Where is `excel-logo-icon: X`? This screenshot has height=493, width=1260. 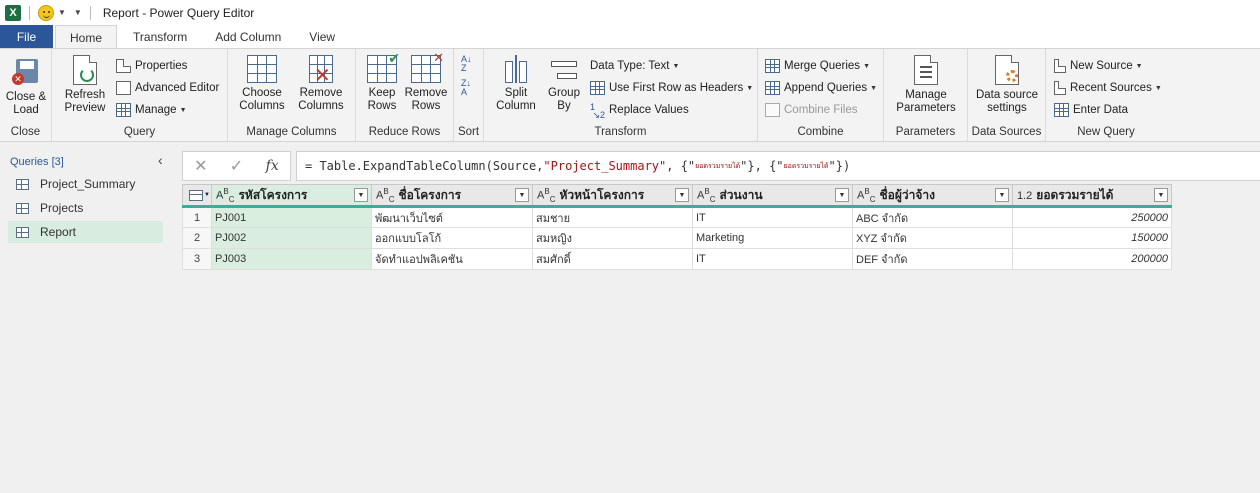 excel-logo-icon: X is located at coordinates (13, 12).